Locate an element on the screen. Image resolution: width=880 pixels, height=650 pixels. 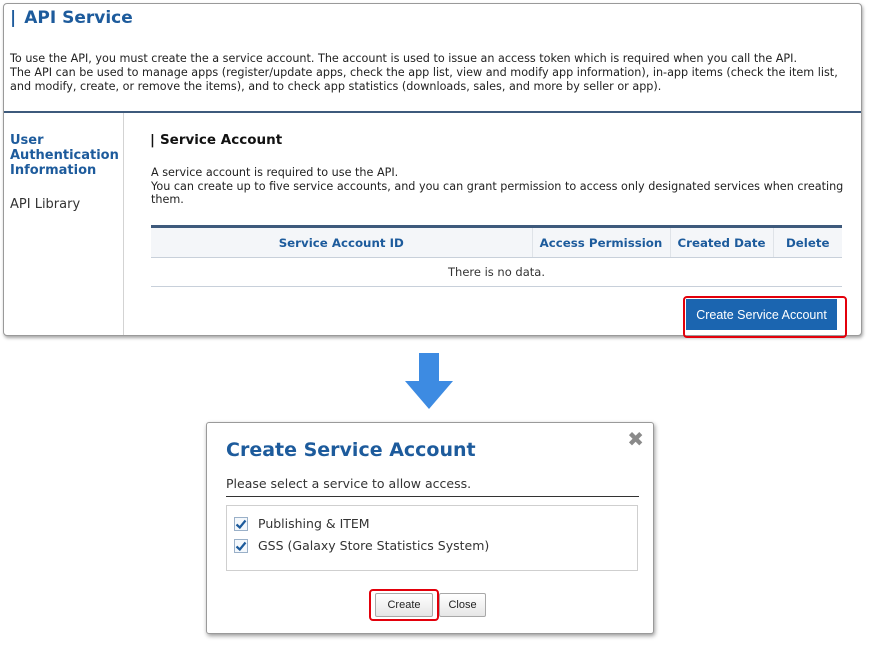
column-header-delete: Delete is located at coordinates (807, 241).